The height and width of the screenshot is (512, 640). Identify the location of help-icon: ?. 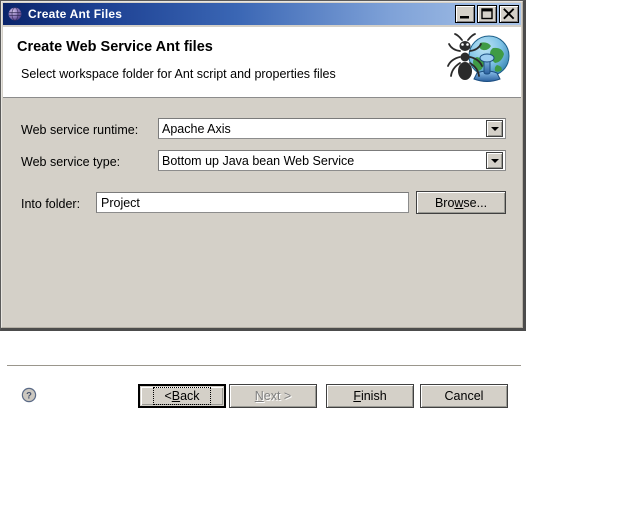
(29, 395).